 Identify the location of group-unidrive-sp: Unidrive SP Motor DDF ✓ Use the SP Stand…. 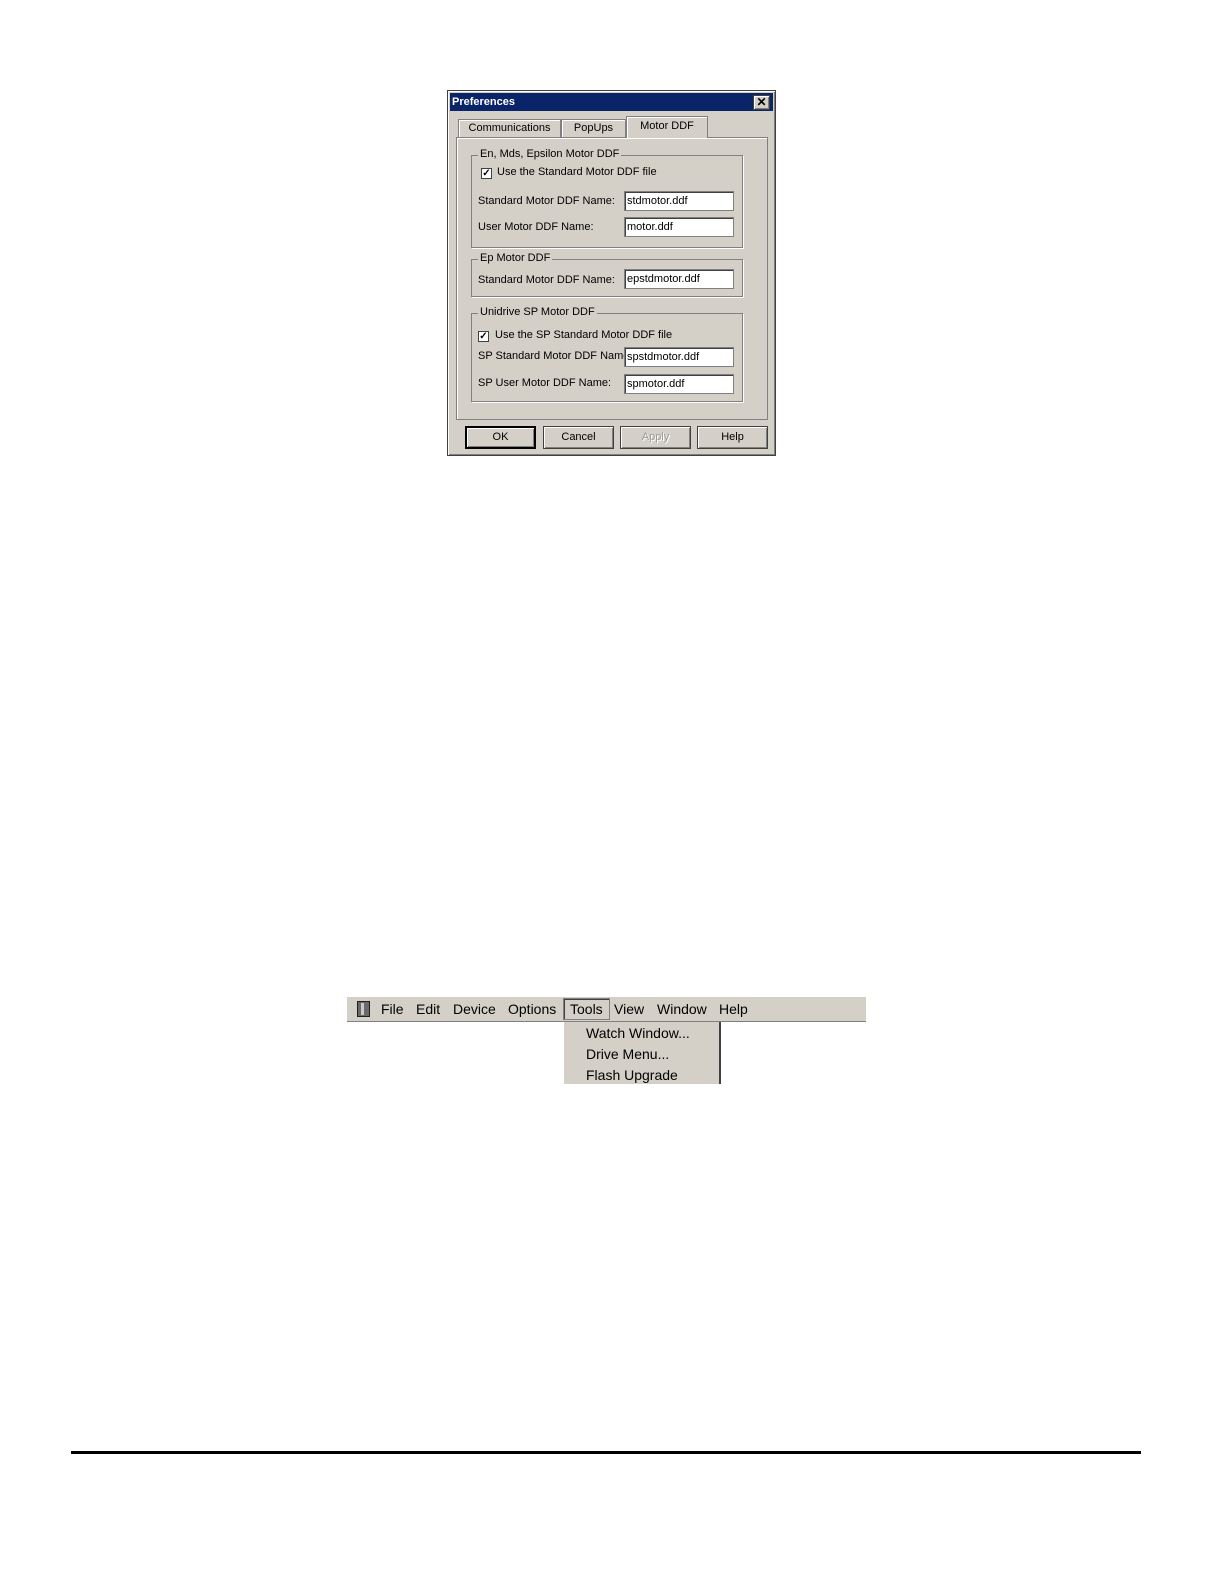
(607, 354).